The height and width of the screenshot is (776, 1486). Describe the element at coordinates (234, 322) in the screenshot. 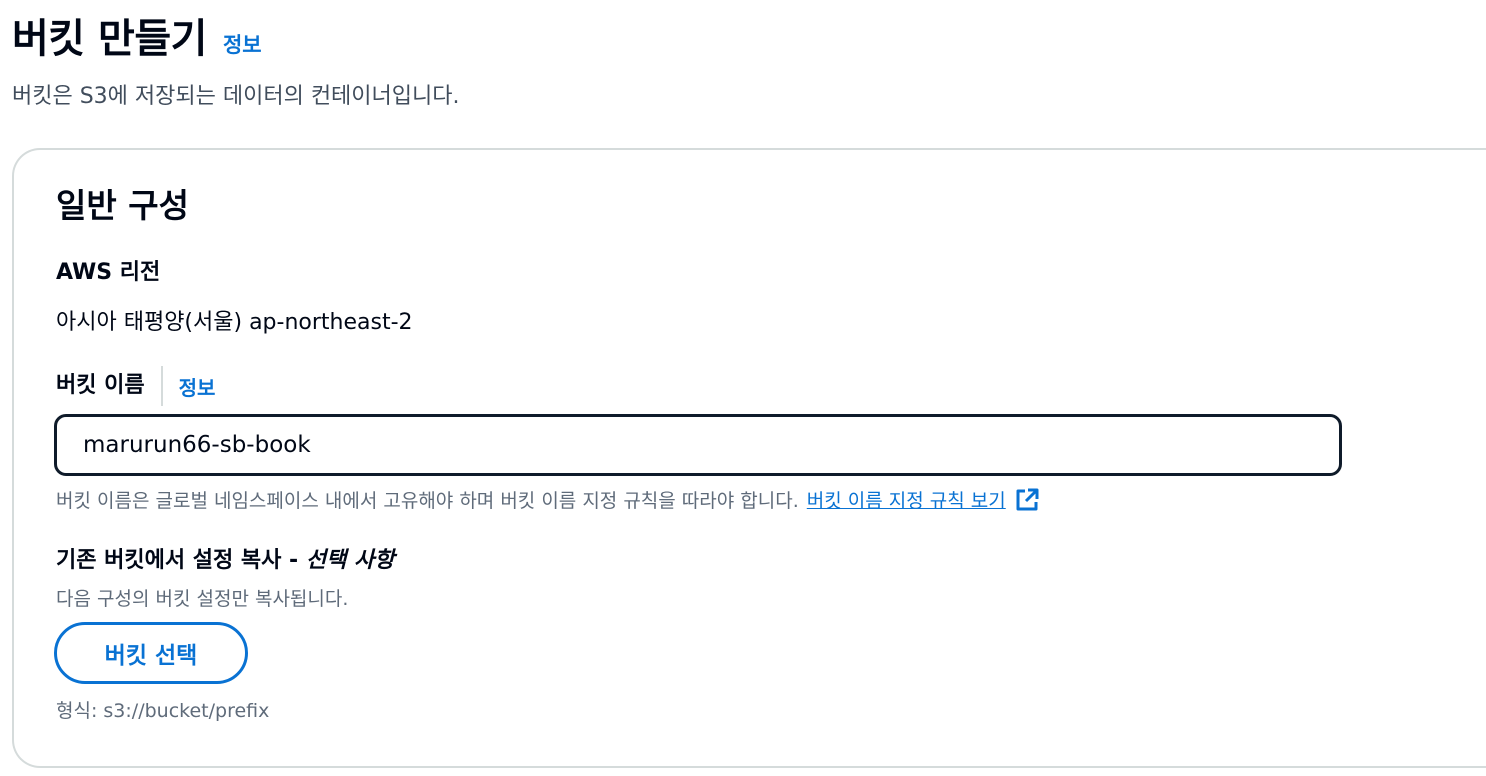

I see `region-value: 아시아 태평양(서울) ap-northeast-2` at that location.